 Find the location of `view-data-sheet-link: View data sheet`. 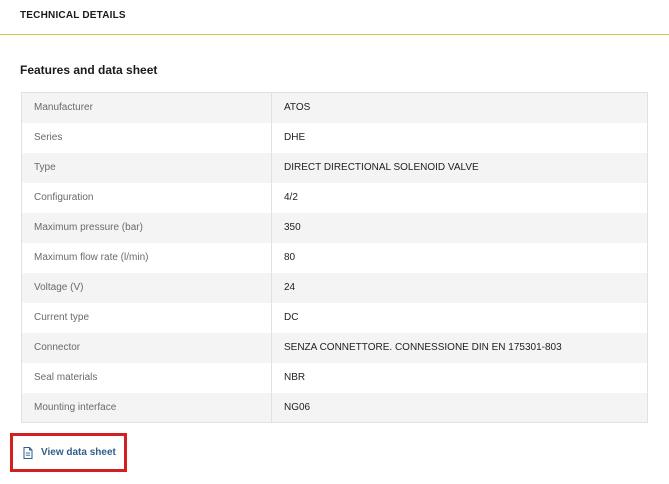

view-data-sheet-link: View data sheet is located at coordinates (68, 452).